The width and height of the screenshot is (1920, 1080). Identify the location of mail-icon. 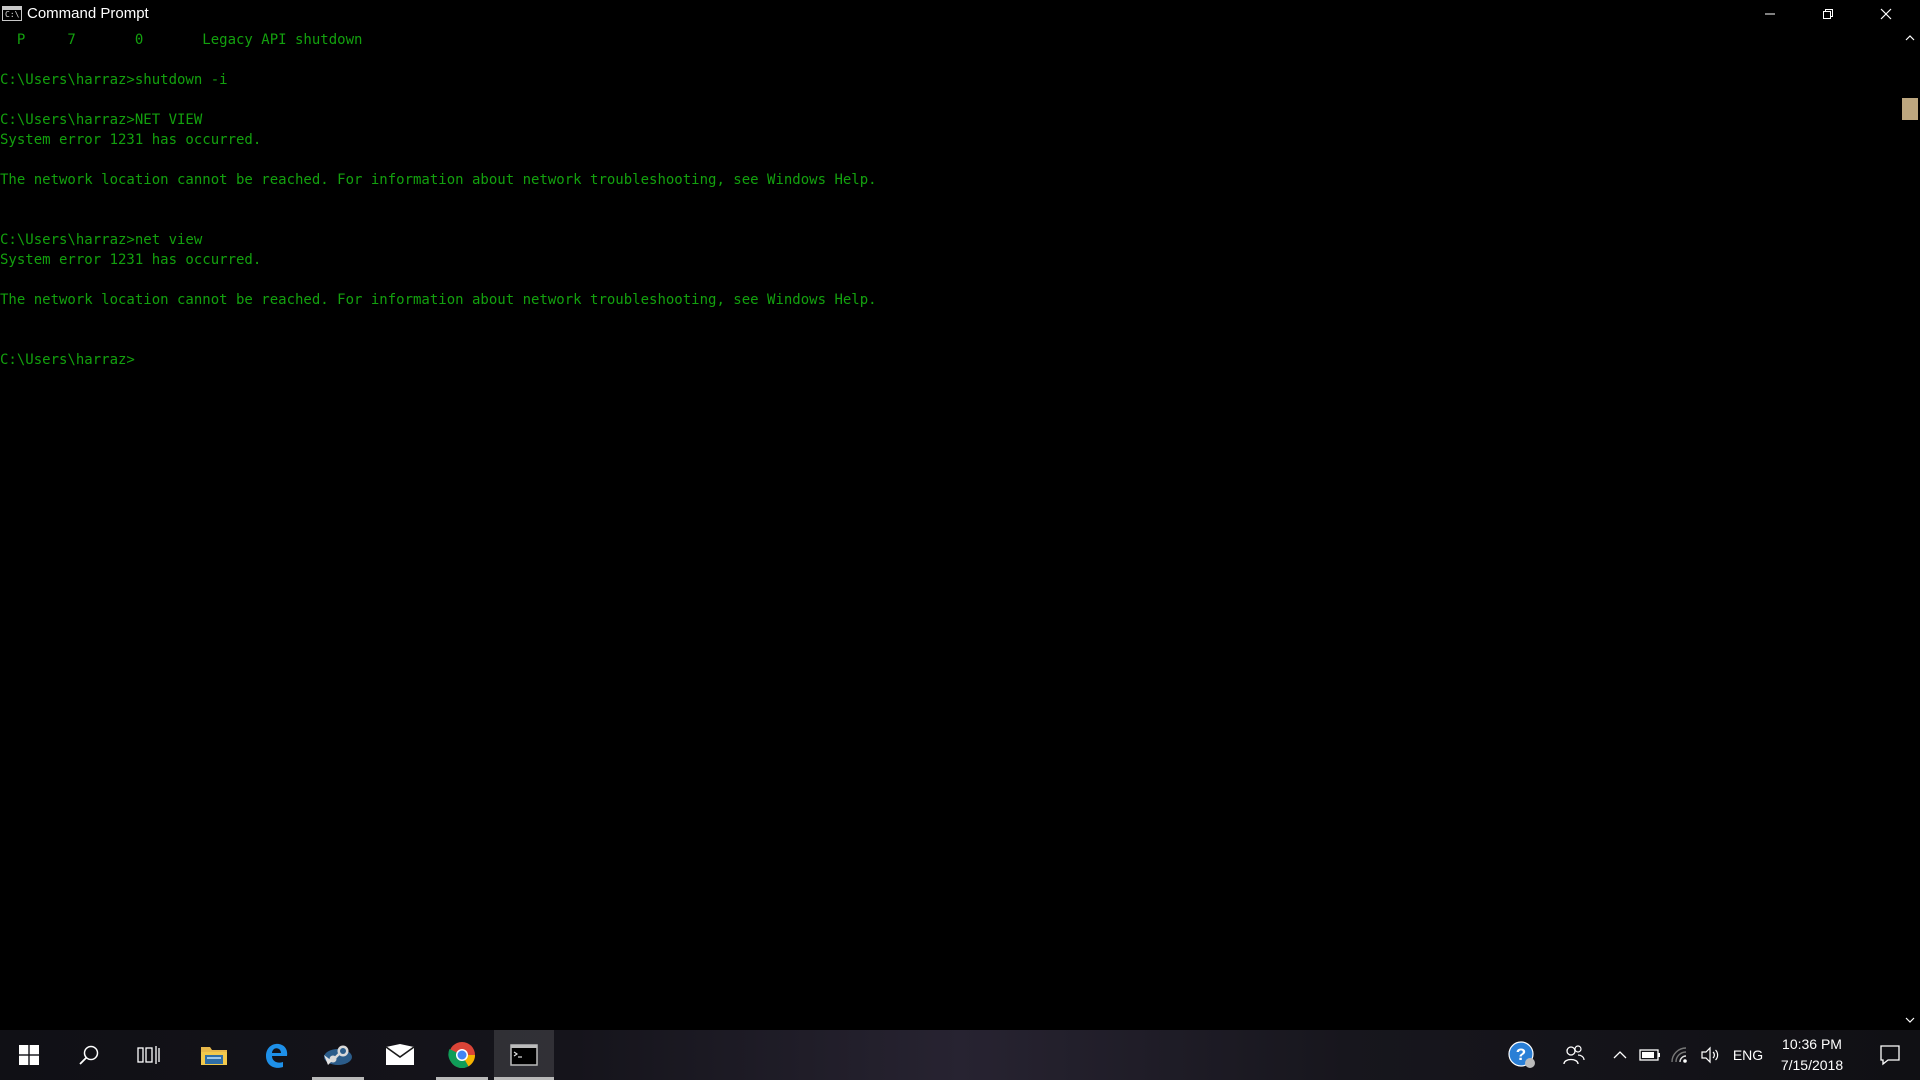
(400, 1054).